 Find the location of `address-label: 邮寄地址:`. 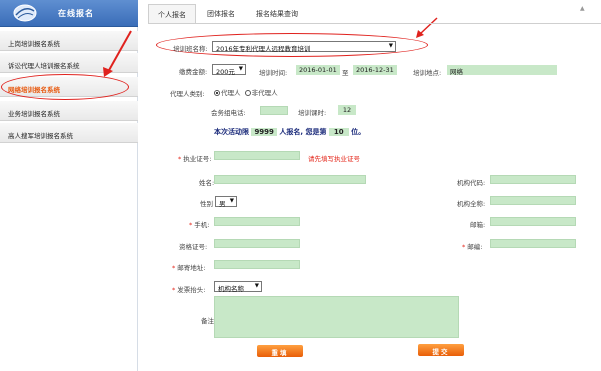

address-label: 邮寄地址: is located at coordinates (191, 268).